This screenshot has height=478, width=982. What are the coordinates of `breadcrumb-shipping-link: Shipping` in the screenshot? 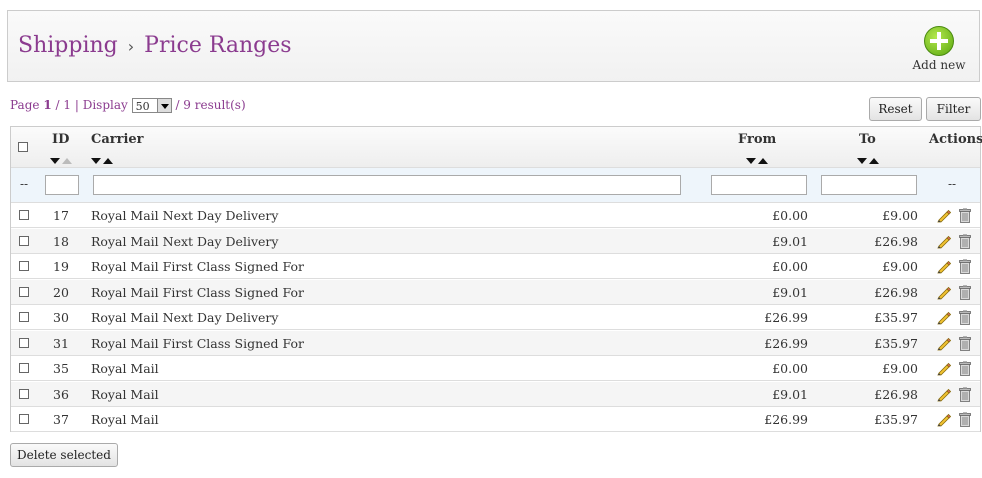 It's located at (68, 45).